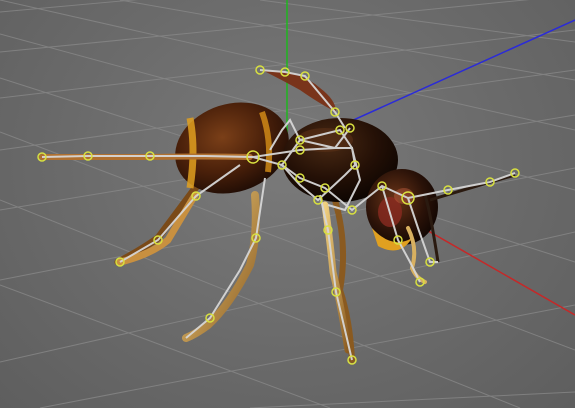  Describe the element at coordinates (232, 148) in the screenshot. I see `abdomen` at that location.